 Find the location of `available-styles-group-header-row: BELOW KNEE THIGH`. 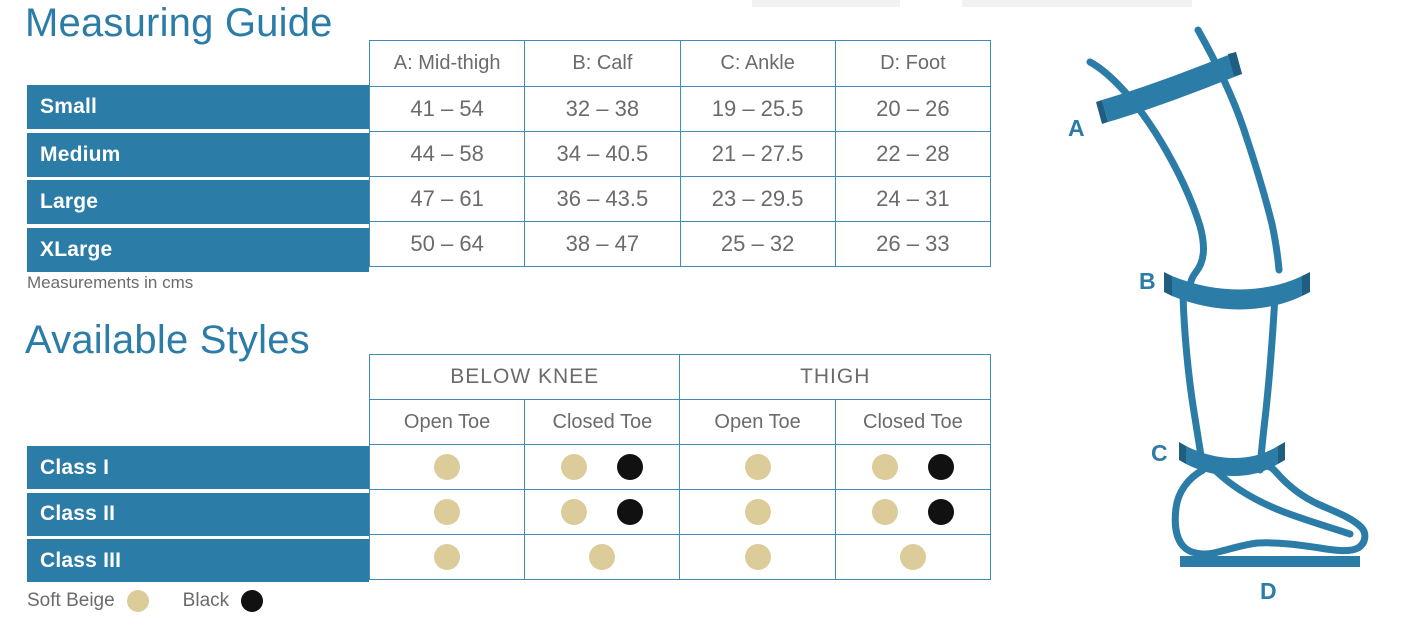

available-styles-group-header-row: BELOW KNEE THIGH is located at coordinates (679, 377).